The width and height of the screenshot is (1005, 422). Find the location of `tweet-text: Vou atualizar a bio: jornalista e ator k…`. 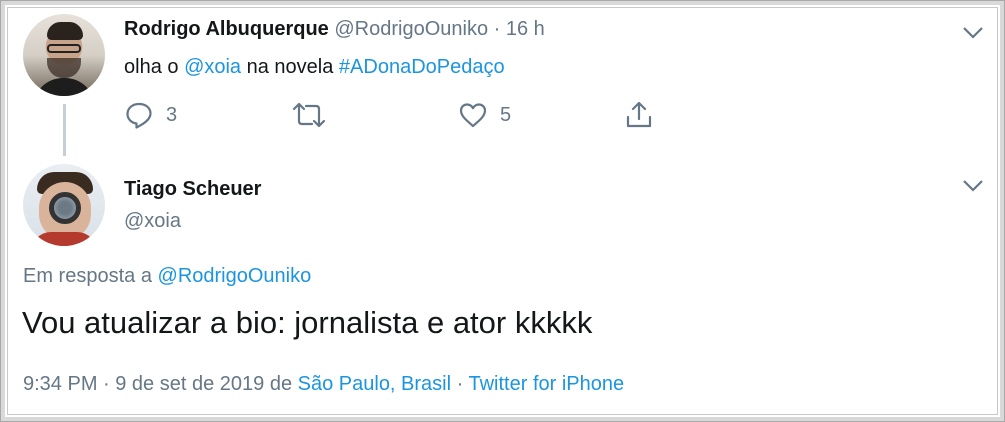

tweet-text: Vou atualizar a bio: jornalista e ator k… is located at coordinates (307, 322).